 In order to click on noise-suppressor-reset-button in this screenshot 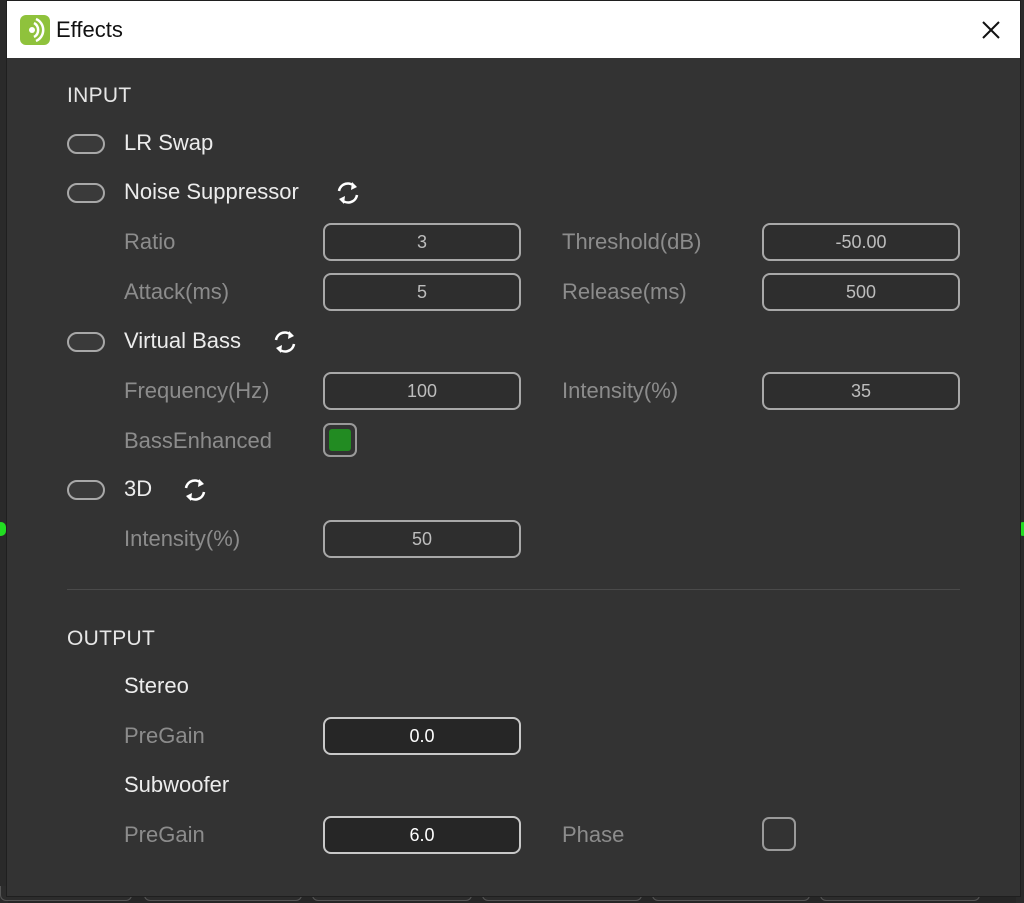, I will do `click(348, 193)`.